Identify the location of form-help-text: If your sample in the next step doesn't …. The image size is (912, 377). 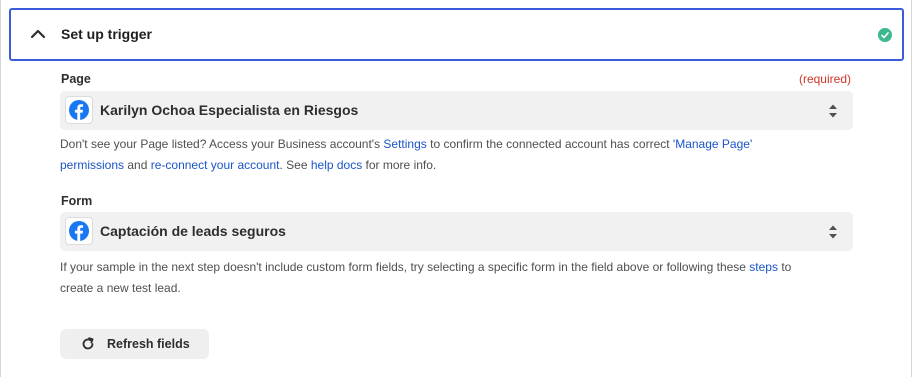
(426, 277).